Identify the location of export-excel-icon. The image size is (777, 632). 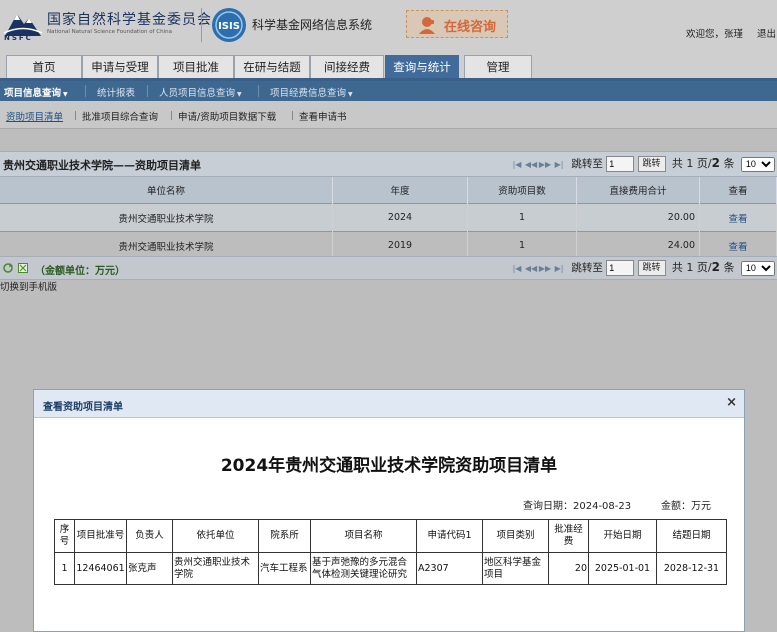
(23, 268).